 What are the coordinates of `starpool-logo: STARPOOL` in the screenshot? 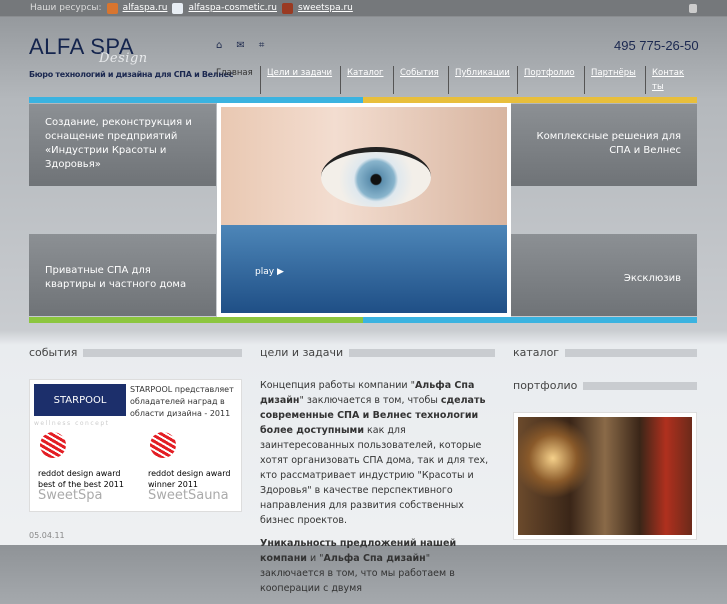 It's located at (80, 400).